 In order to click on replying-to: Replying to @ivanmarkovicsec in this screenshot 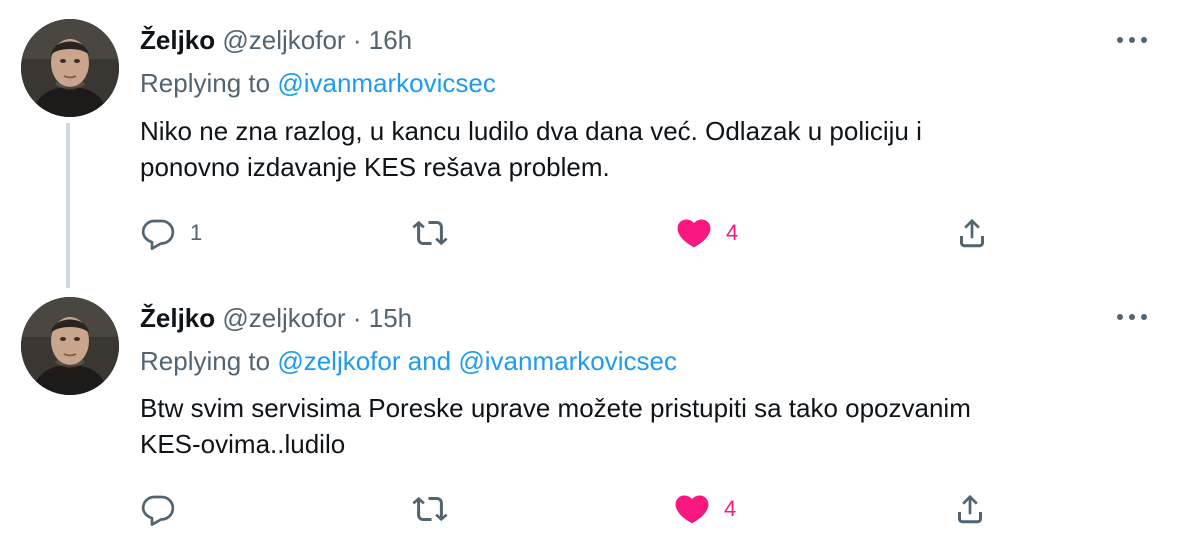, I will do `click(318, 83)`.